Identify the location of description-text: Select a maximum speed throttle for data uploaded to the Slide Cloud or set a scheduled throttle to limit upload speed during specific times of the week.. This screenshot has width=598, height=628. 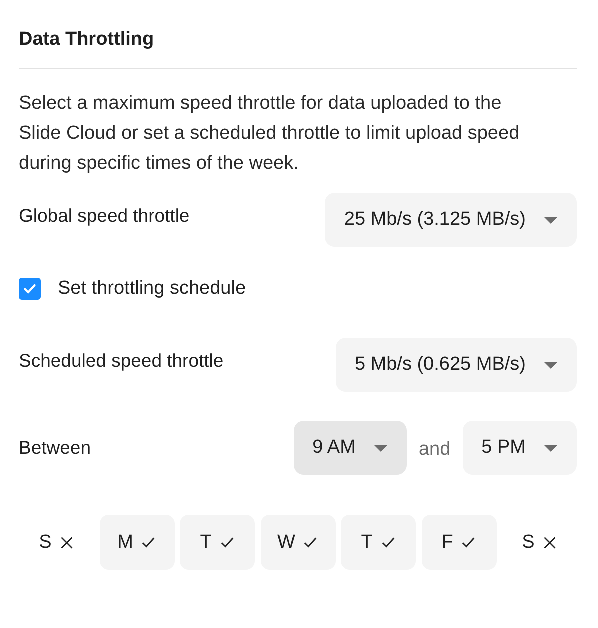
(270, 134).